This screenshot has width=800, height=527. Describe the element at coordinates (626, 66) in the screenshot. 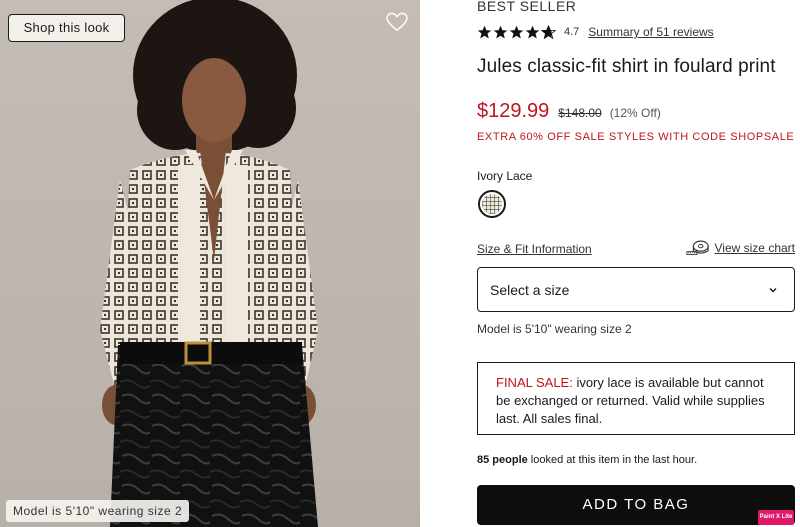

I see `product-title: Jules classic-fit shirt in foulard print` at that location.